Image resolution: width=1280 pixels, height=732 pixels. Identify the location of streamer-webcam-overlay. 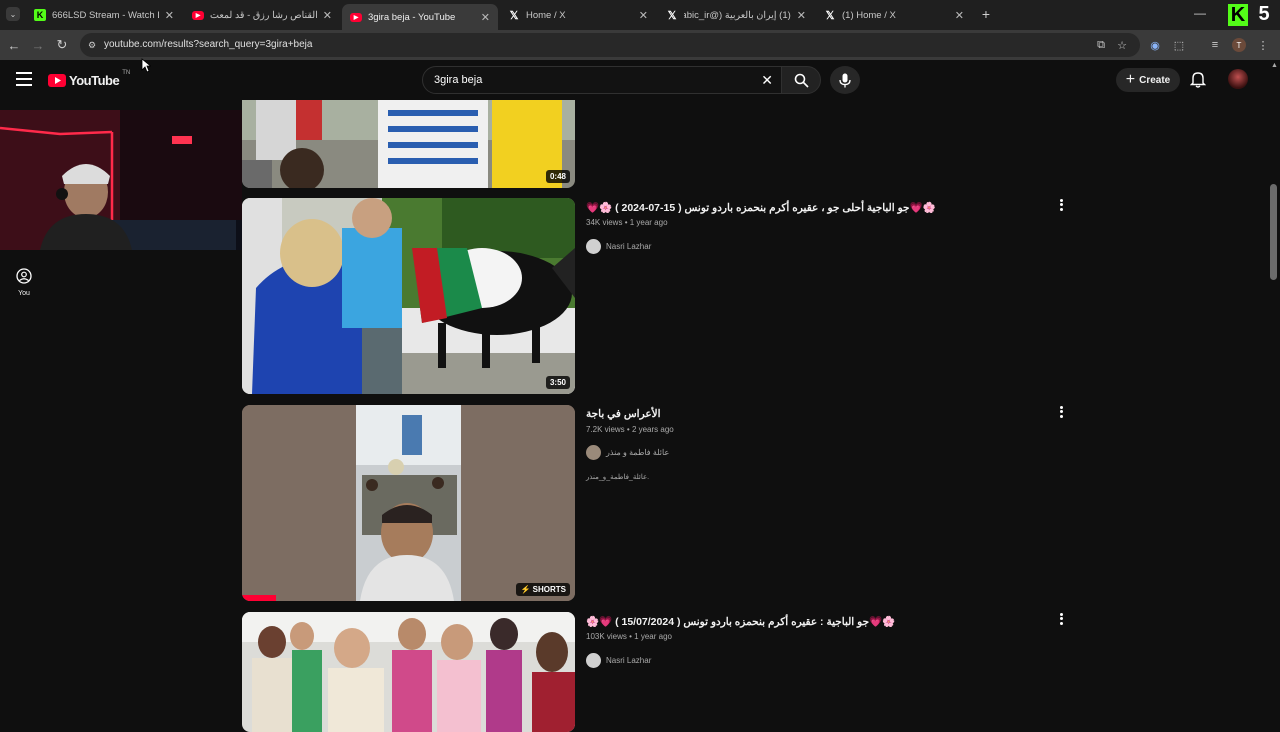
(121, 180).